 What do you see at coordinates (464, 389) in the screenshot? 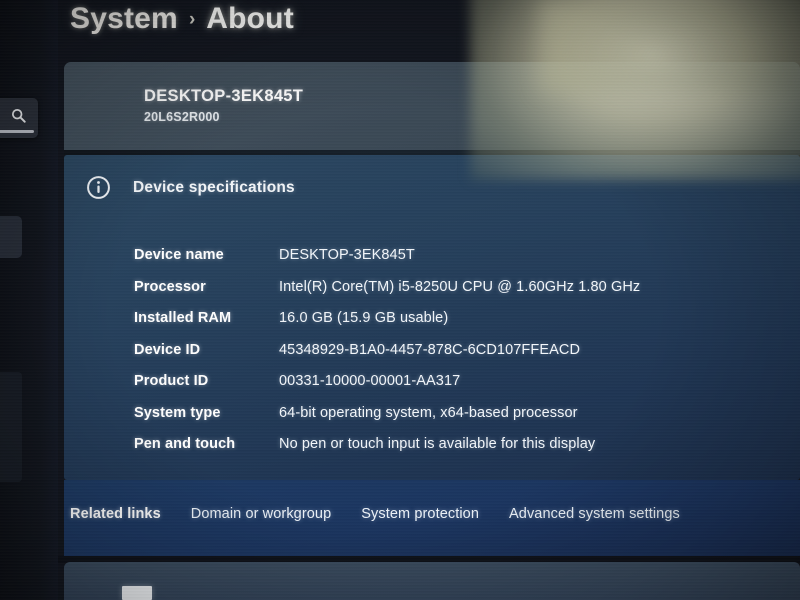
I see `table-row: Product ID 00331-10000-00001-AA317` at bounding box center [464, 389].